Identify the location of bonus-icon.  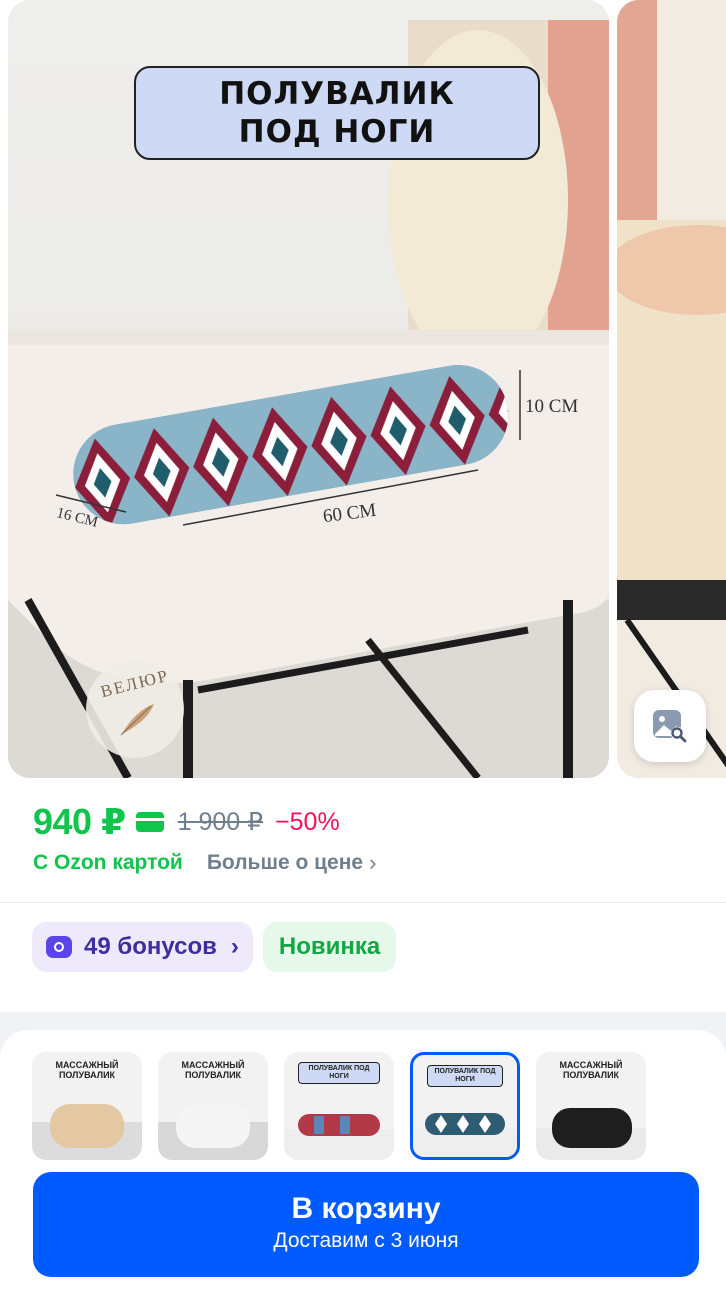
(59, 947).